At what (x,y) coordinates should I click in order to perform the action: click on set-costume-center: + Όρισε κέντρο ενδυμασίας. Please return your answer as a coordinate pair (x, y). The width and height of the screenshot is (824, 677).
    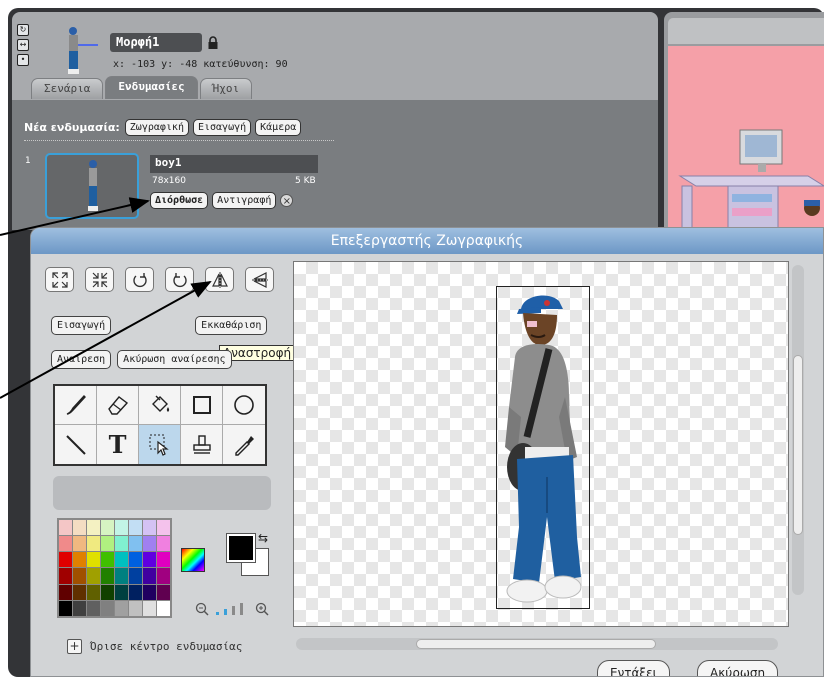
    Looking at the image, I should click on (154, 646).